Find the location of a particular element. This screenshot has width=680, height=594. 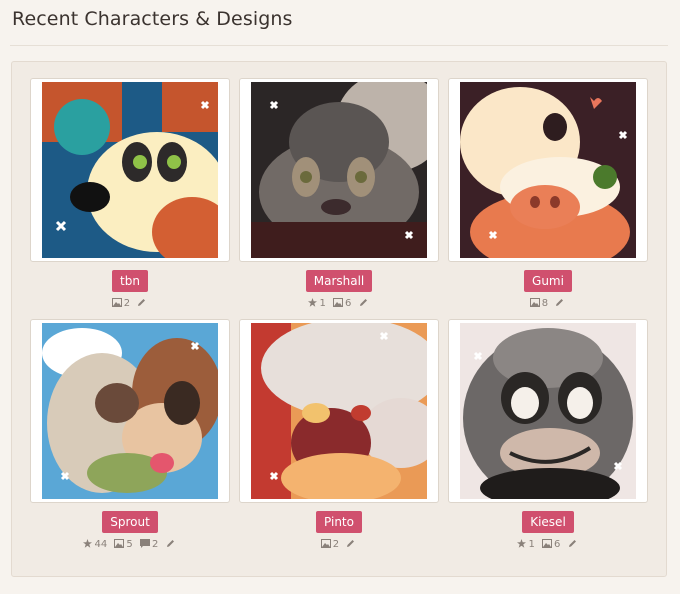

character-art-sprout is located at coordinates (130, 411).